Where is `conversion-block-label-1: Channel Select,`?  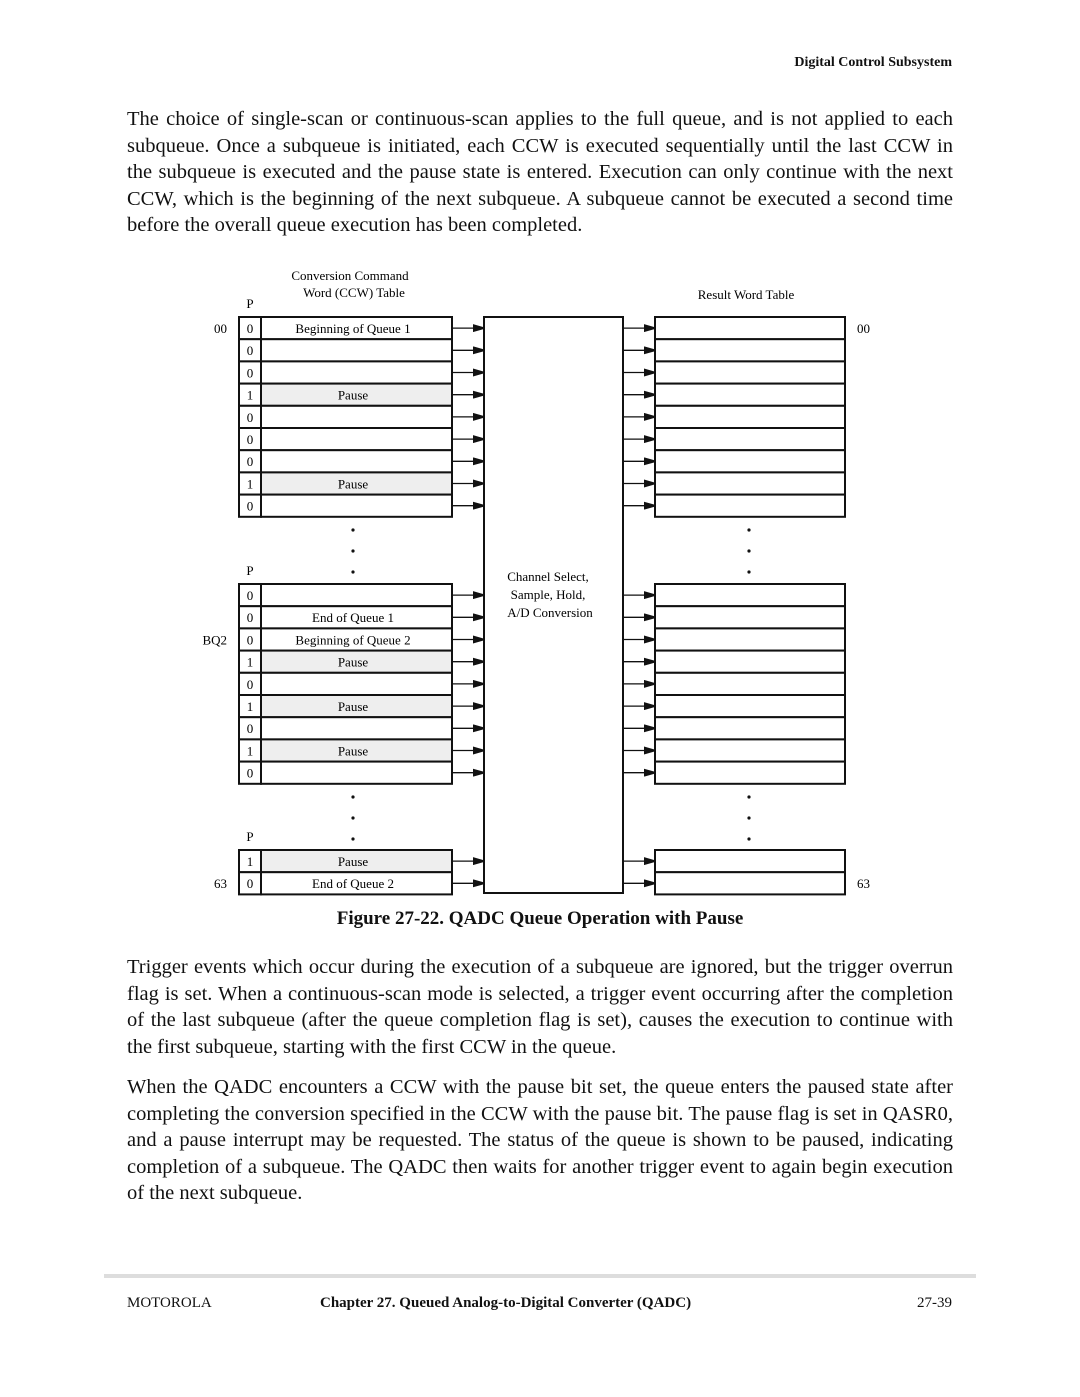 conversion-block-label-1: Channel Select, is located at coordinates (548, 576).